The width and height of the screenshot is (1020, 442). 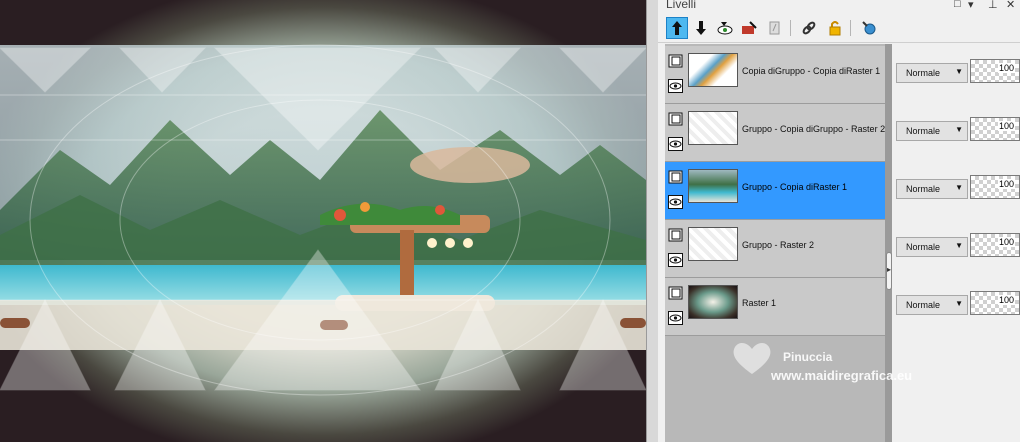 I want to click on lock-layer-button, so click(x=835, y=28).